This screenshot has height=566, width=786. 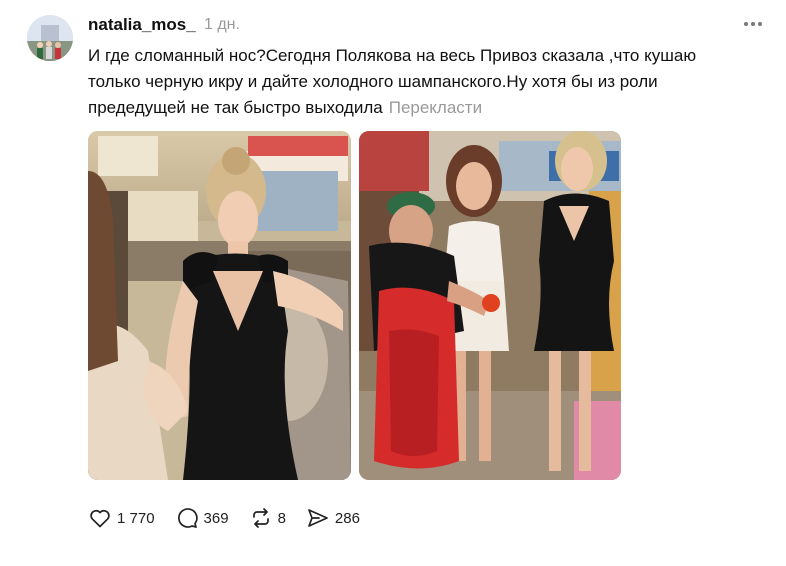 What do you see at coordinates (187, 518) in the screenshot?
I see `comment-bubble-icon` at bounding box center [187, 518].